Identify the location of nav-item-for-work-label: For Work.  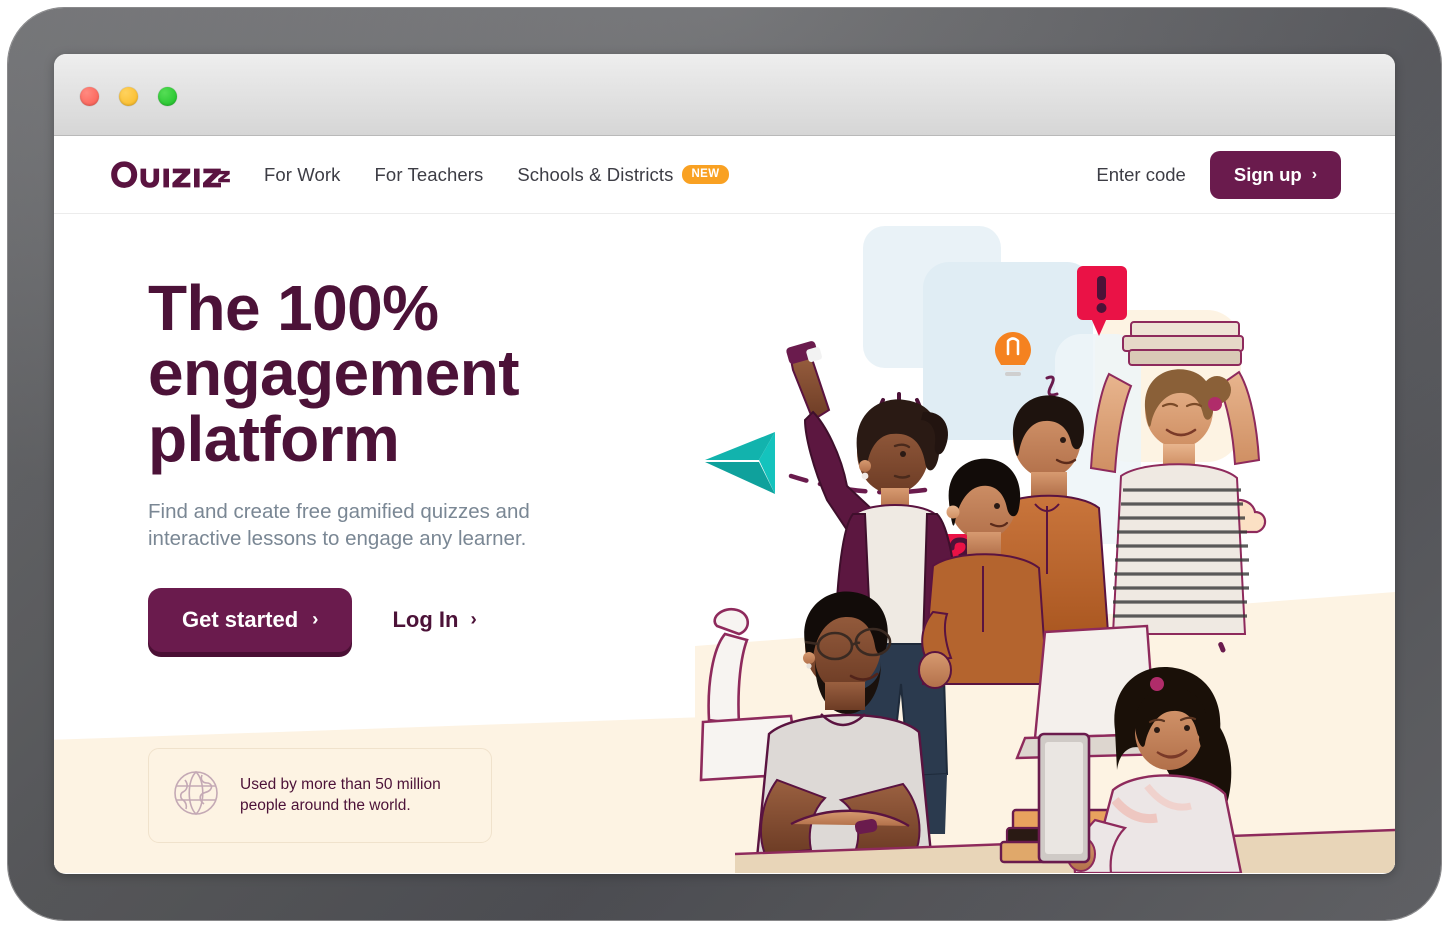
(302, 174).